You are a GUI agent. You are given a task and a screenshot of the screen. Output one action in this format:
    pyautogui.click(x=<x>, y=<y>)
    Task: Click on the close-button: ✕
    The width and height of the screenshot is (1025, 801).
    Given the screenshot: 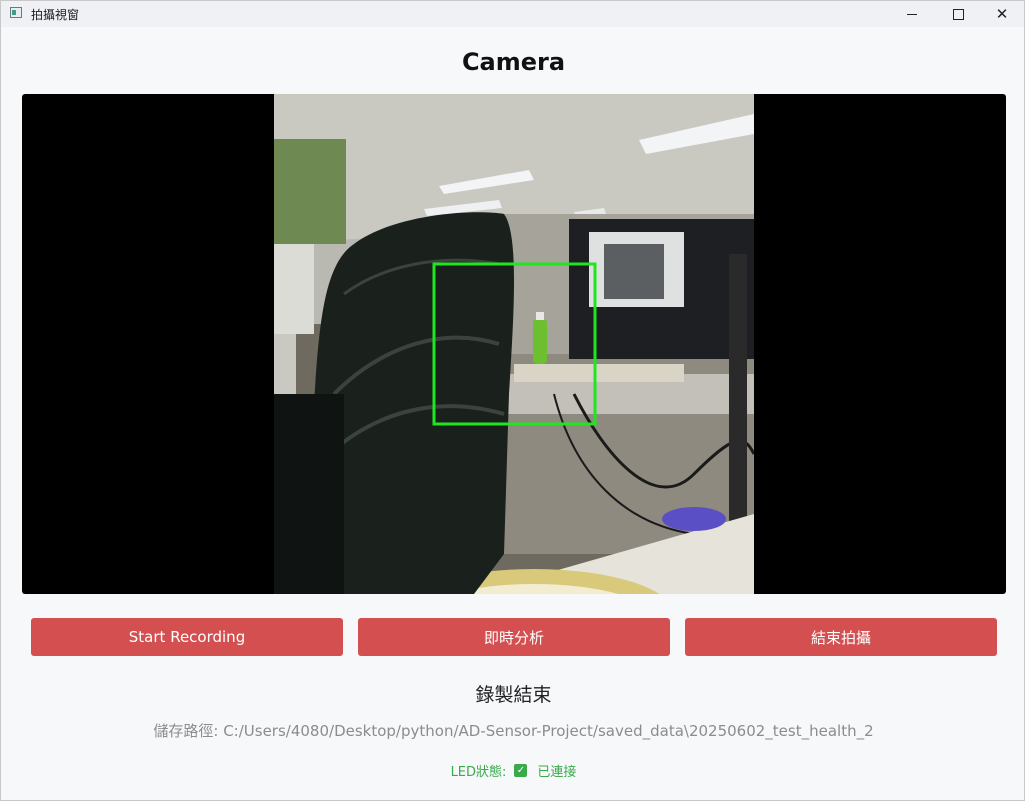 What is the action you would take?
    pyautogui.click(x=1002, y=14)
    